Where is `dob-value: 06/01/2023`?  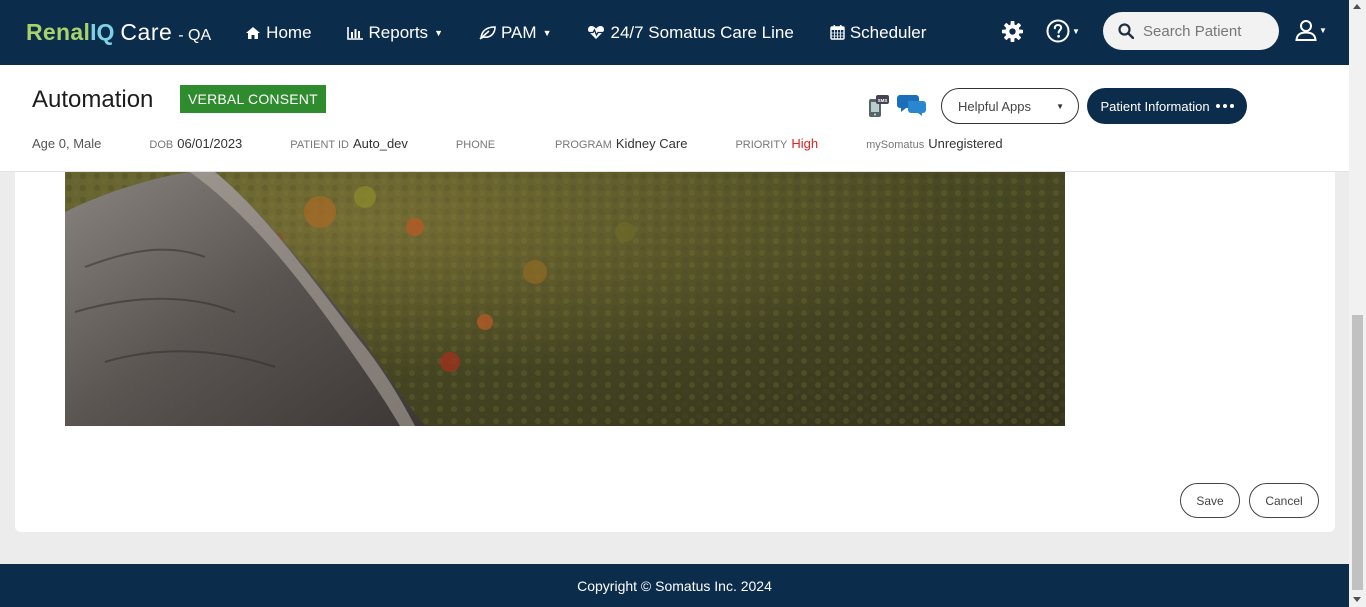 dob-value: 06/01/2023 is located at coordinates (210, 143).